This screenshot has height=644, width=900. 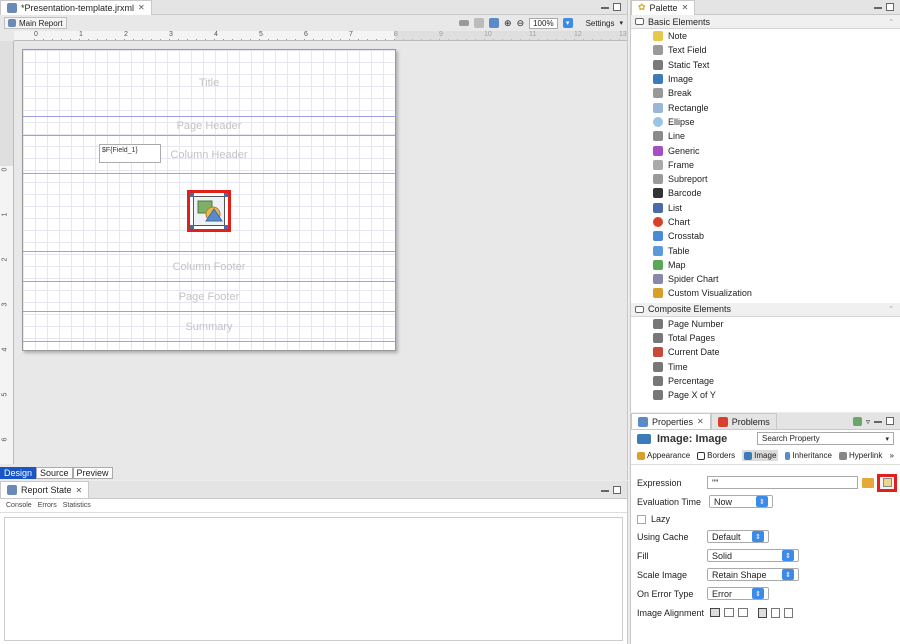 I want to click on palette-item: Note, so click(x=765, y=36).